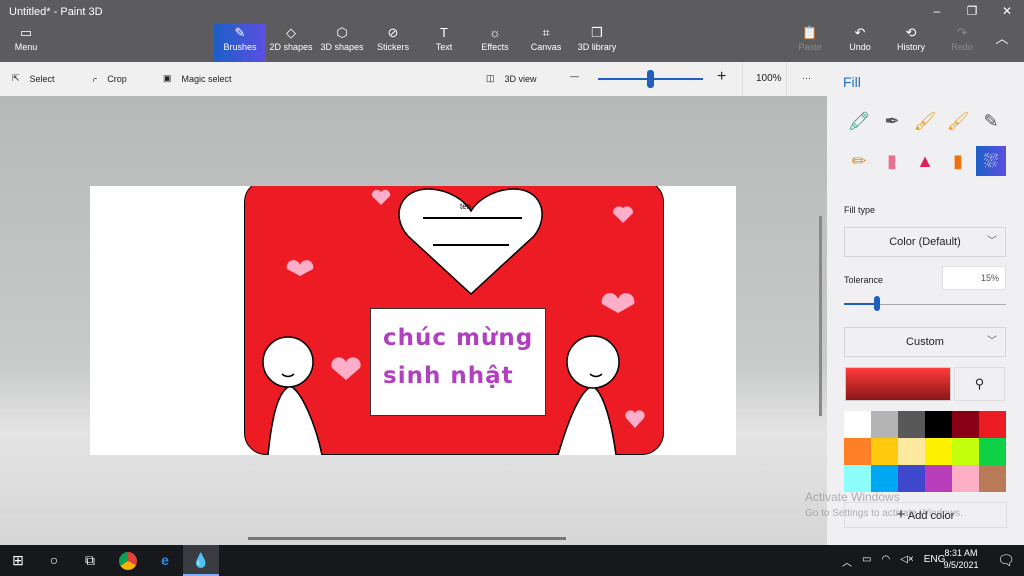 This screenshot has height=576, width=1024. I want to click on tool-2d-shapes: ◇ 2D shapes, so click(291, 43).